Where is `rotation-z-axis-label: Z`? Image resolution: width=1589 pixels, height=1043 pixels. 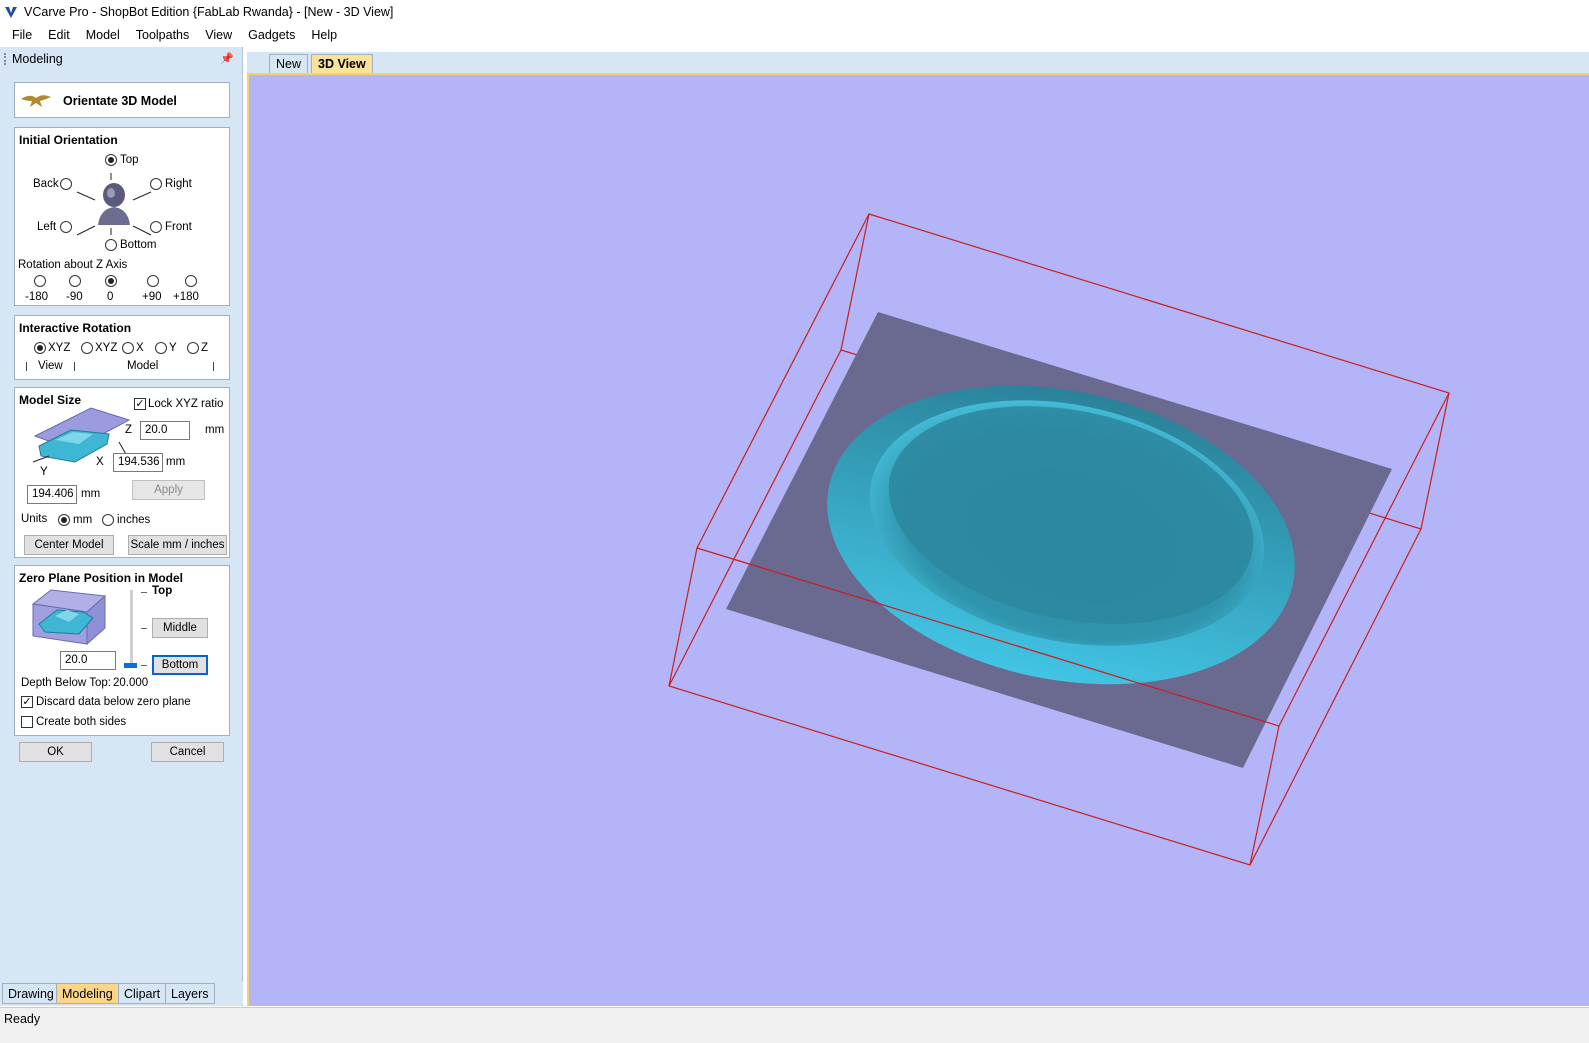
rotation-z-axis-label: Z is located at coordinates (205, 348).